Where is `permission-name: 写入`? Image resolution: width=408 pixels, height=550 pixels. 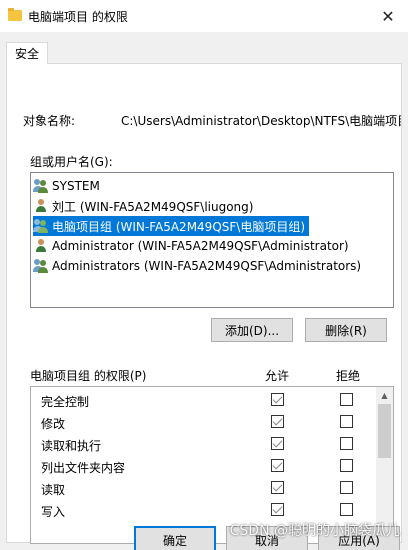
permission-name: 写入 is located at coordinates (53, 512).